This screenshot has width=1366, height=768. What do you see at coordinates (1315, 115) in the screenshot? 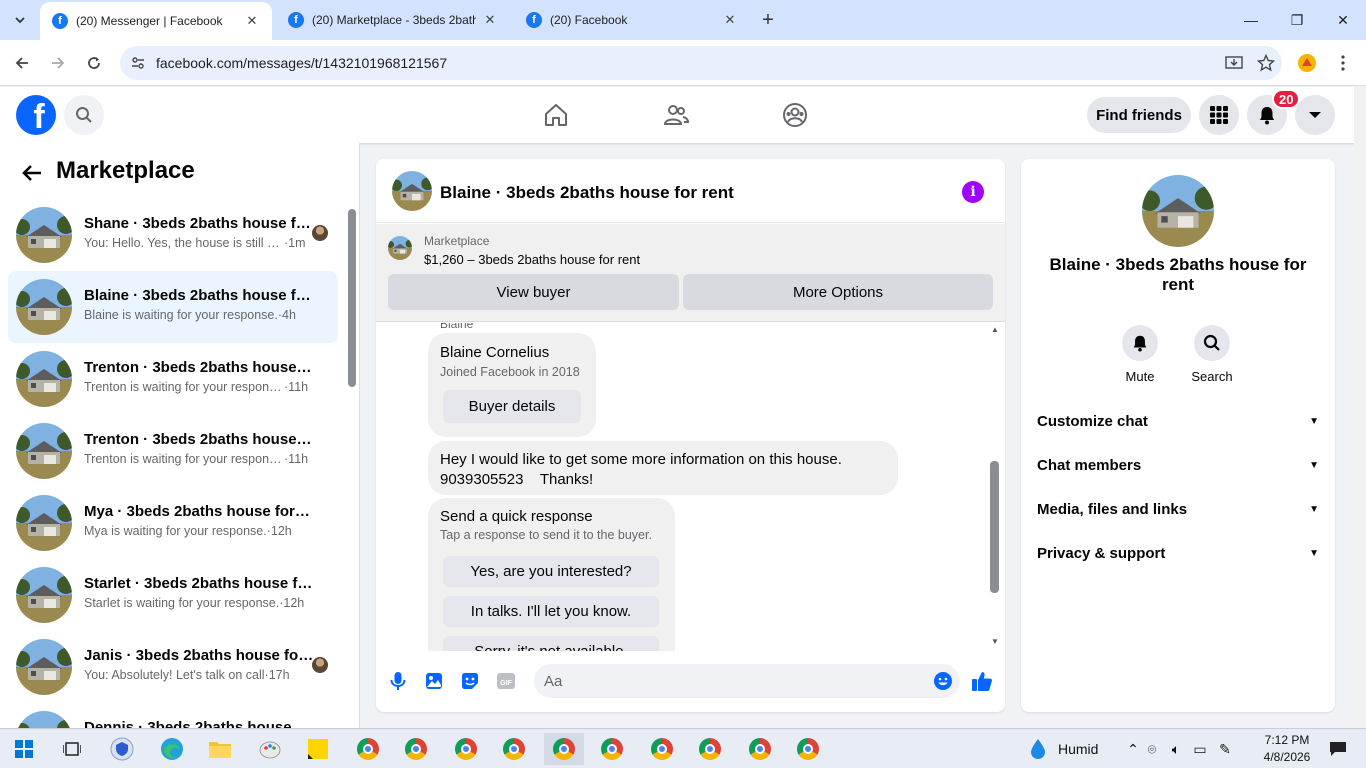
I see `account-menu-button` at bounding box center [1315, 115].